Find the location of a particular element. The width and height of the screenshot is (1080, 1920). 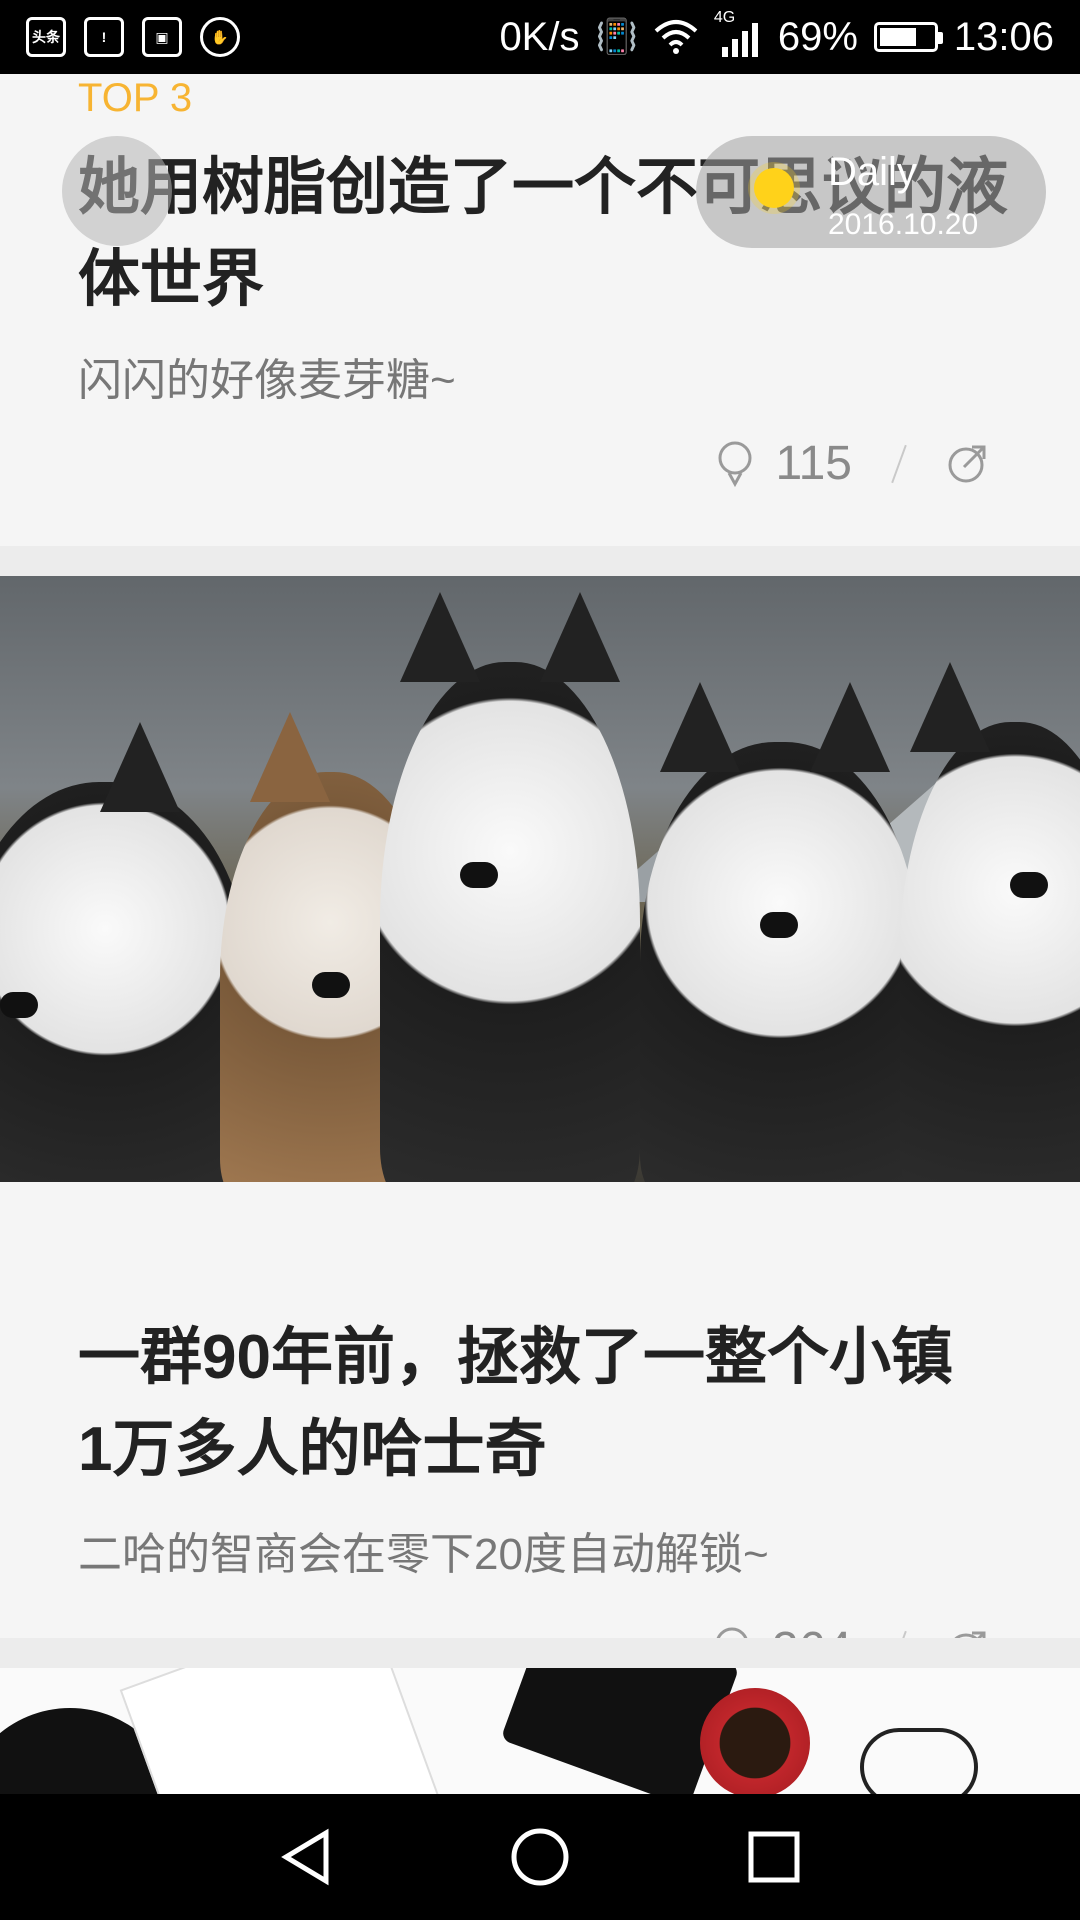

article-image-desk is located at coordinates (540, 1731).